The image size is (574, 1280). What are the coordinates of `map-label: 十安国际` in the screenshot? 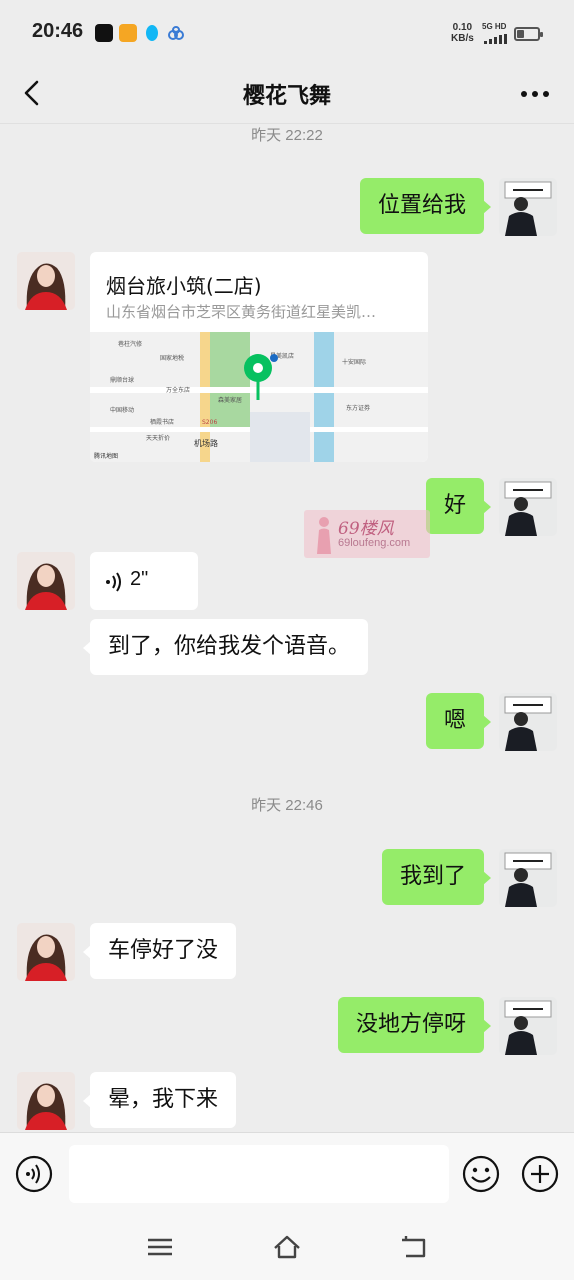 It's located at (354, 362).